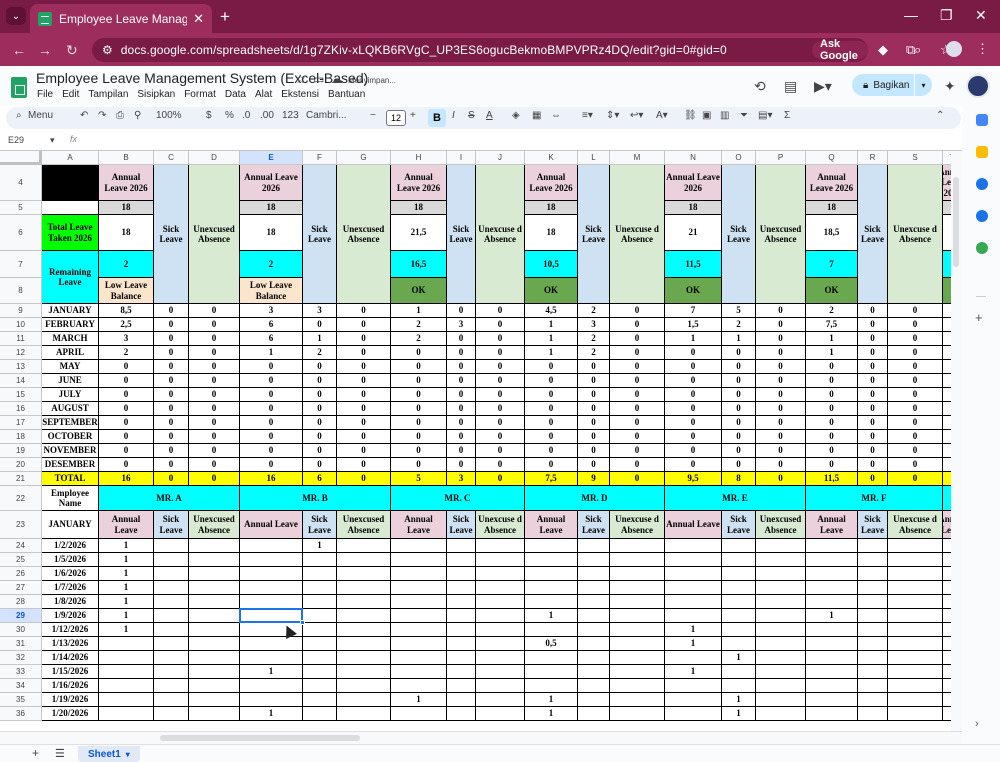 The image size is (1000, 762). Describe the element at coordinates (70, 658) in the screenshot. I see `cell: 1/14/2026` at that location.